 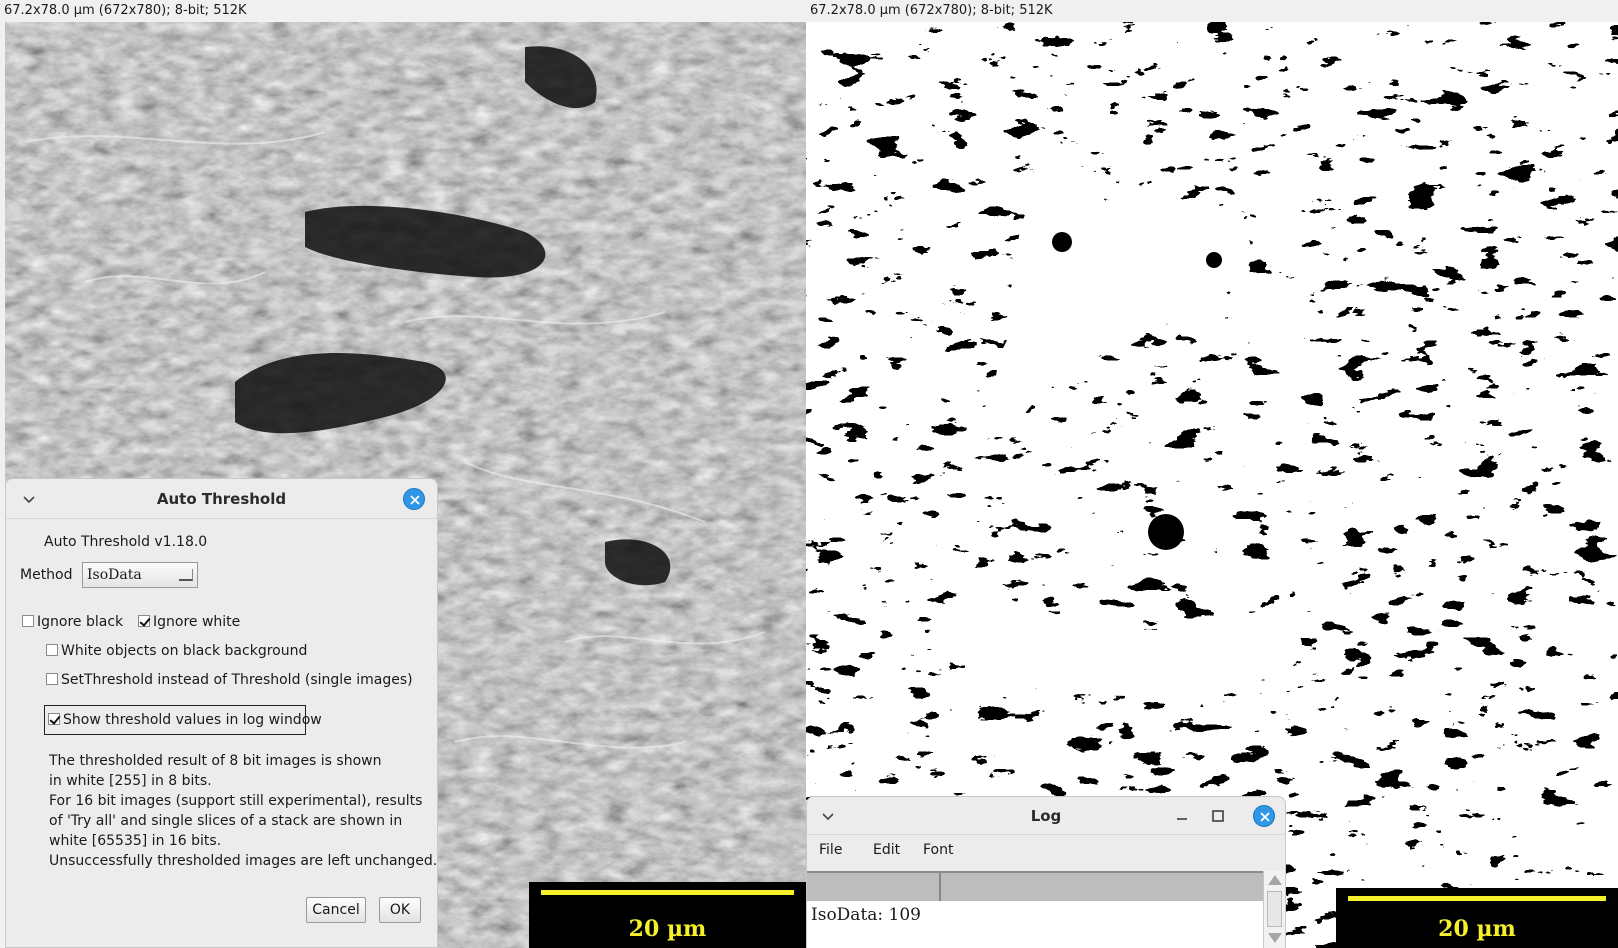 I want to click on scroll-thumb, so click(x=1274, y=909).